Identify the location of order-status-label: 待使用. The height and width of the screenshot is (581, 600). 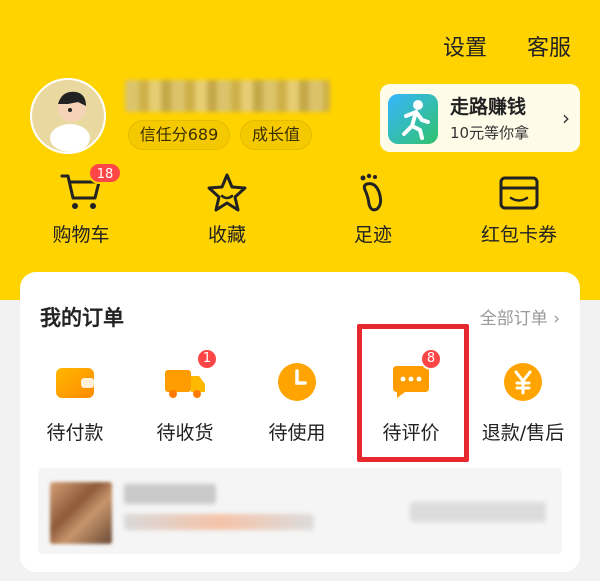
(297, 433).